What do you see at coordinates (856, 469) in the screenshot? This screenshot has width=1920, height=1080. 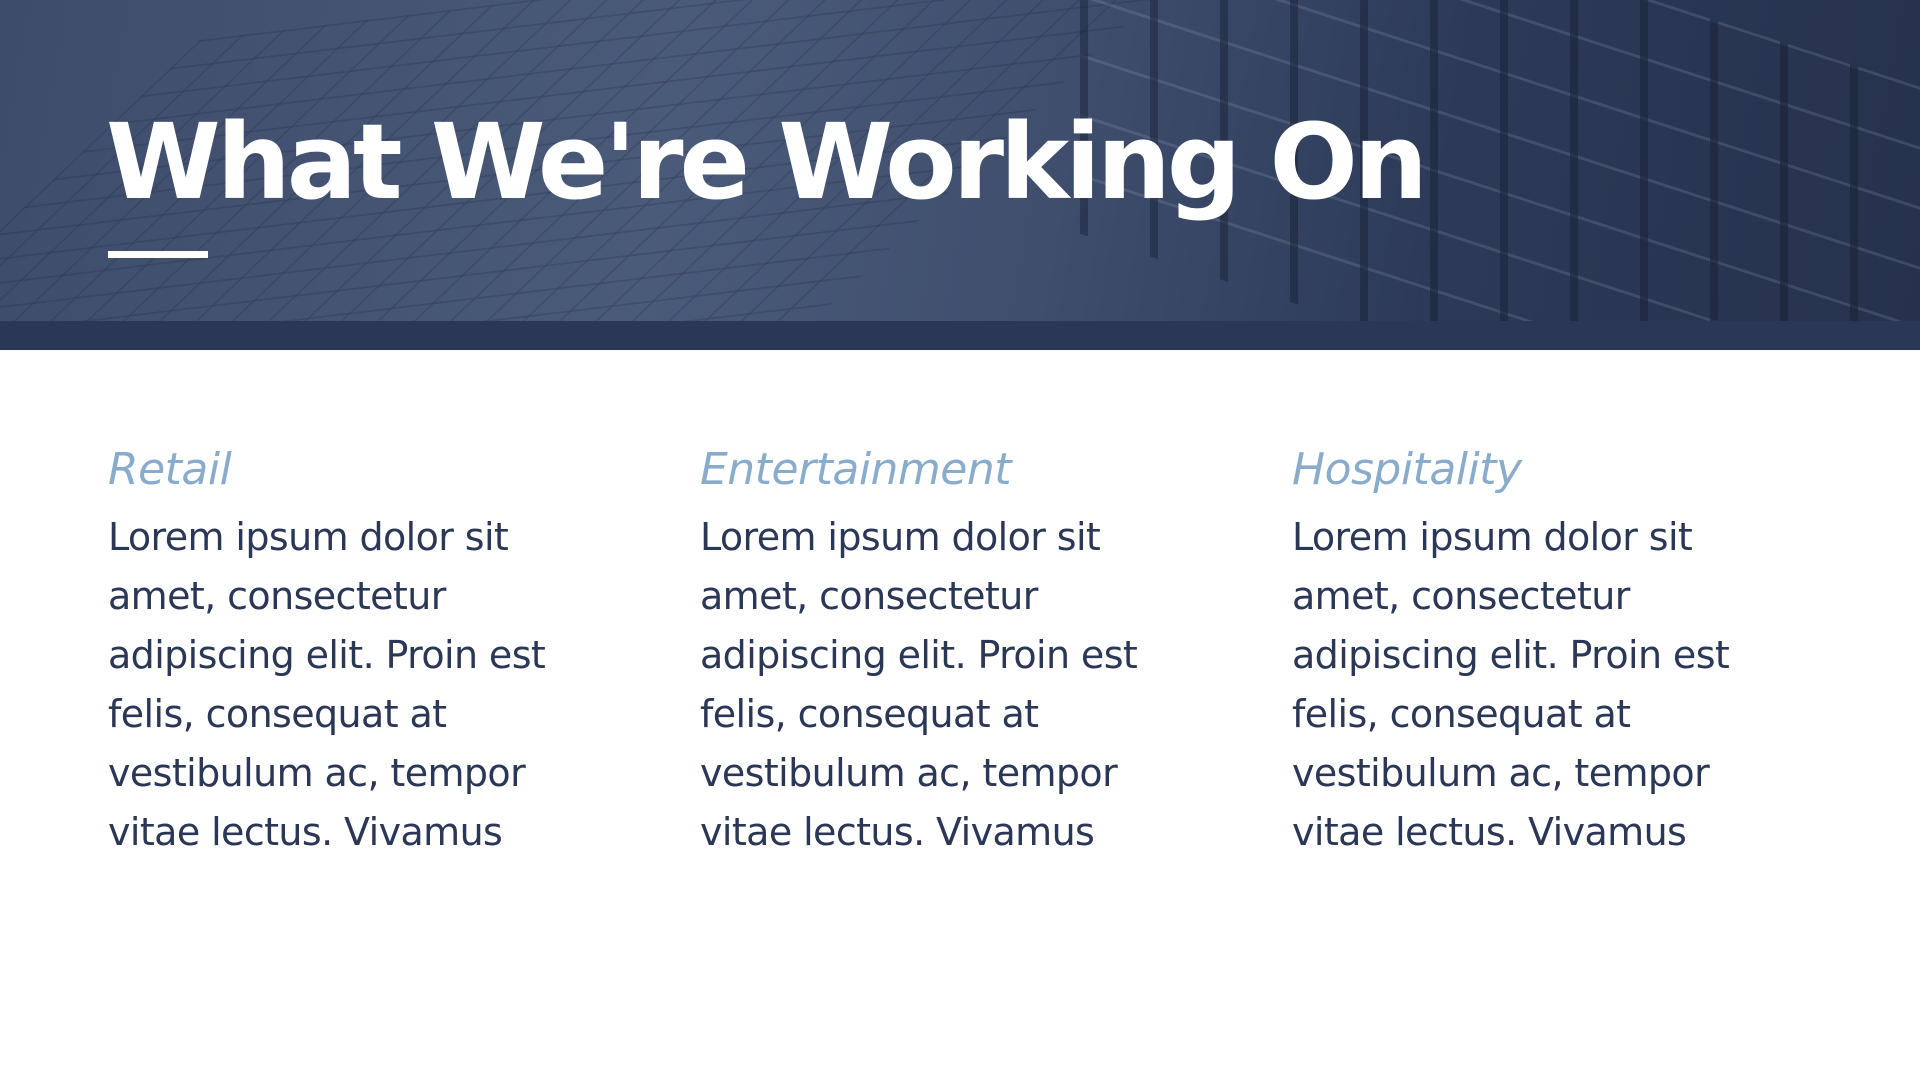 I see `column-heading: Entertainment` at bounding box center [856, 469].